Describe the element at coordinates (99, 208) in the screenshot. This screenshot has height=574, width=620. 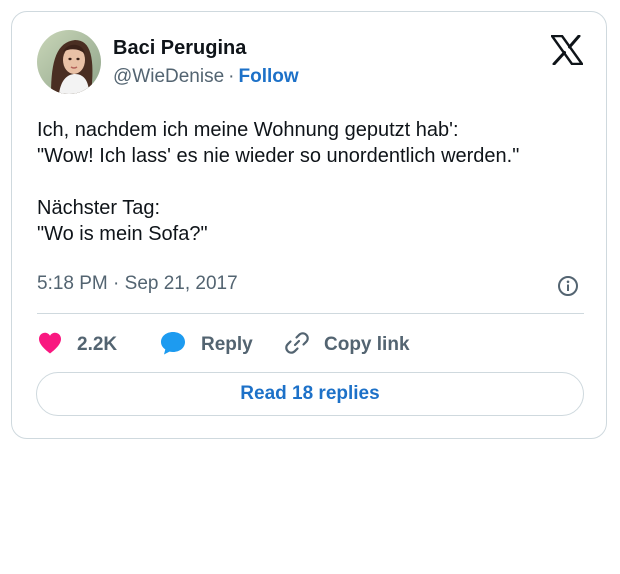
I see `tweet-text-line: Nächster Tag:` at that location.